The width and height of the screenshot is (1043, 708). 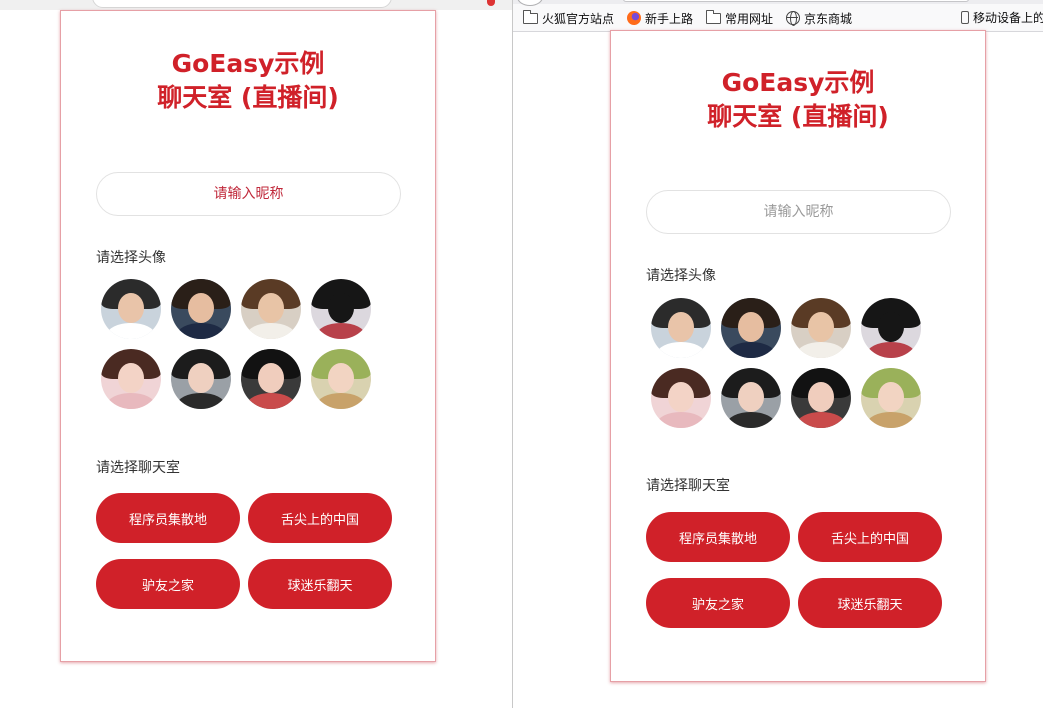 What do you see at coordinates (965, 17) in the screenshot?
I see `phone-icon` at bounding box center [965, 17].